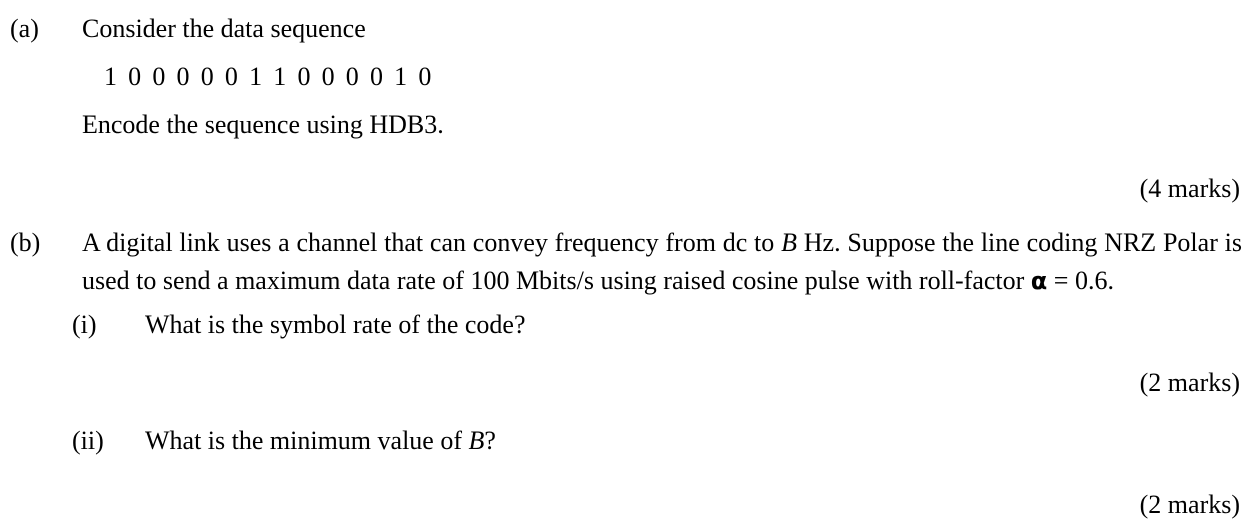 This screenshot has height=524, width=1246. I want to click on marks-question-a: (4 marks), so click(1189, 188).